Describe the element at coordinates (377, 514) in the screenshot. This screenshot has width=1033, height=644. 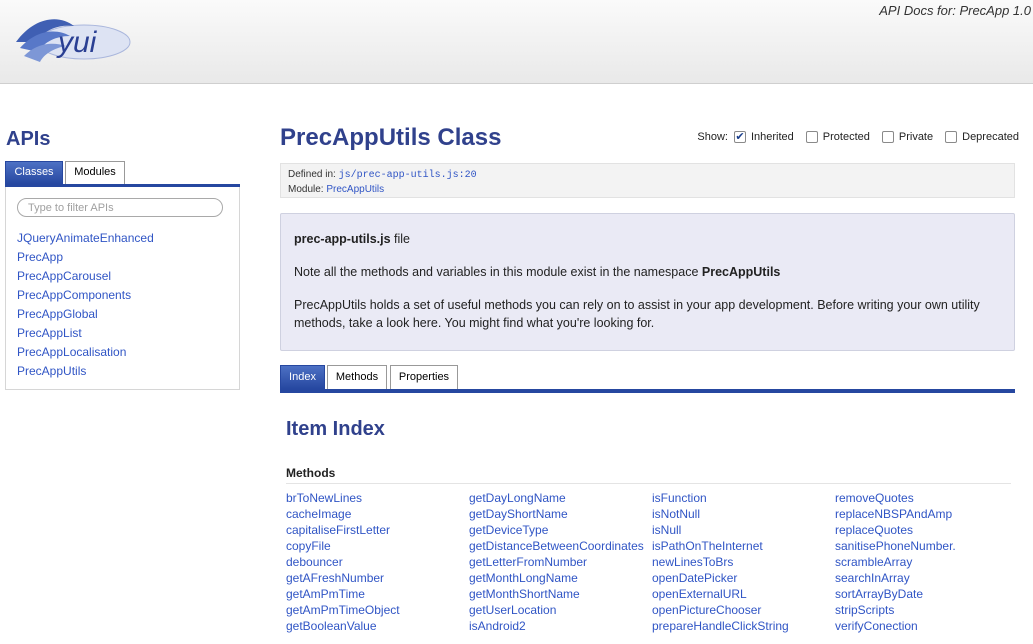
I see `method-link: cacheImage` at that location.